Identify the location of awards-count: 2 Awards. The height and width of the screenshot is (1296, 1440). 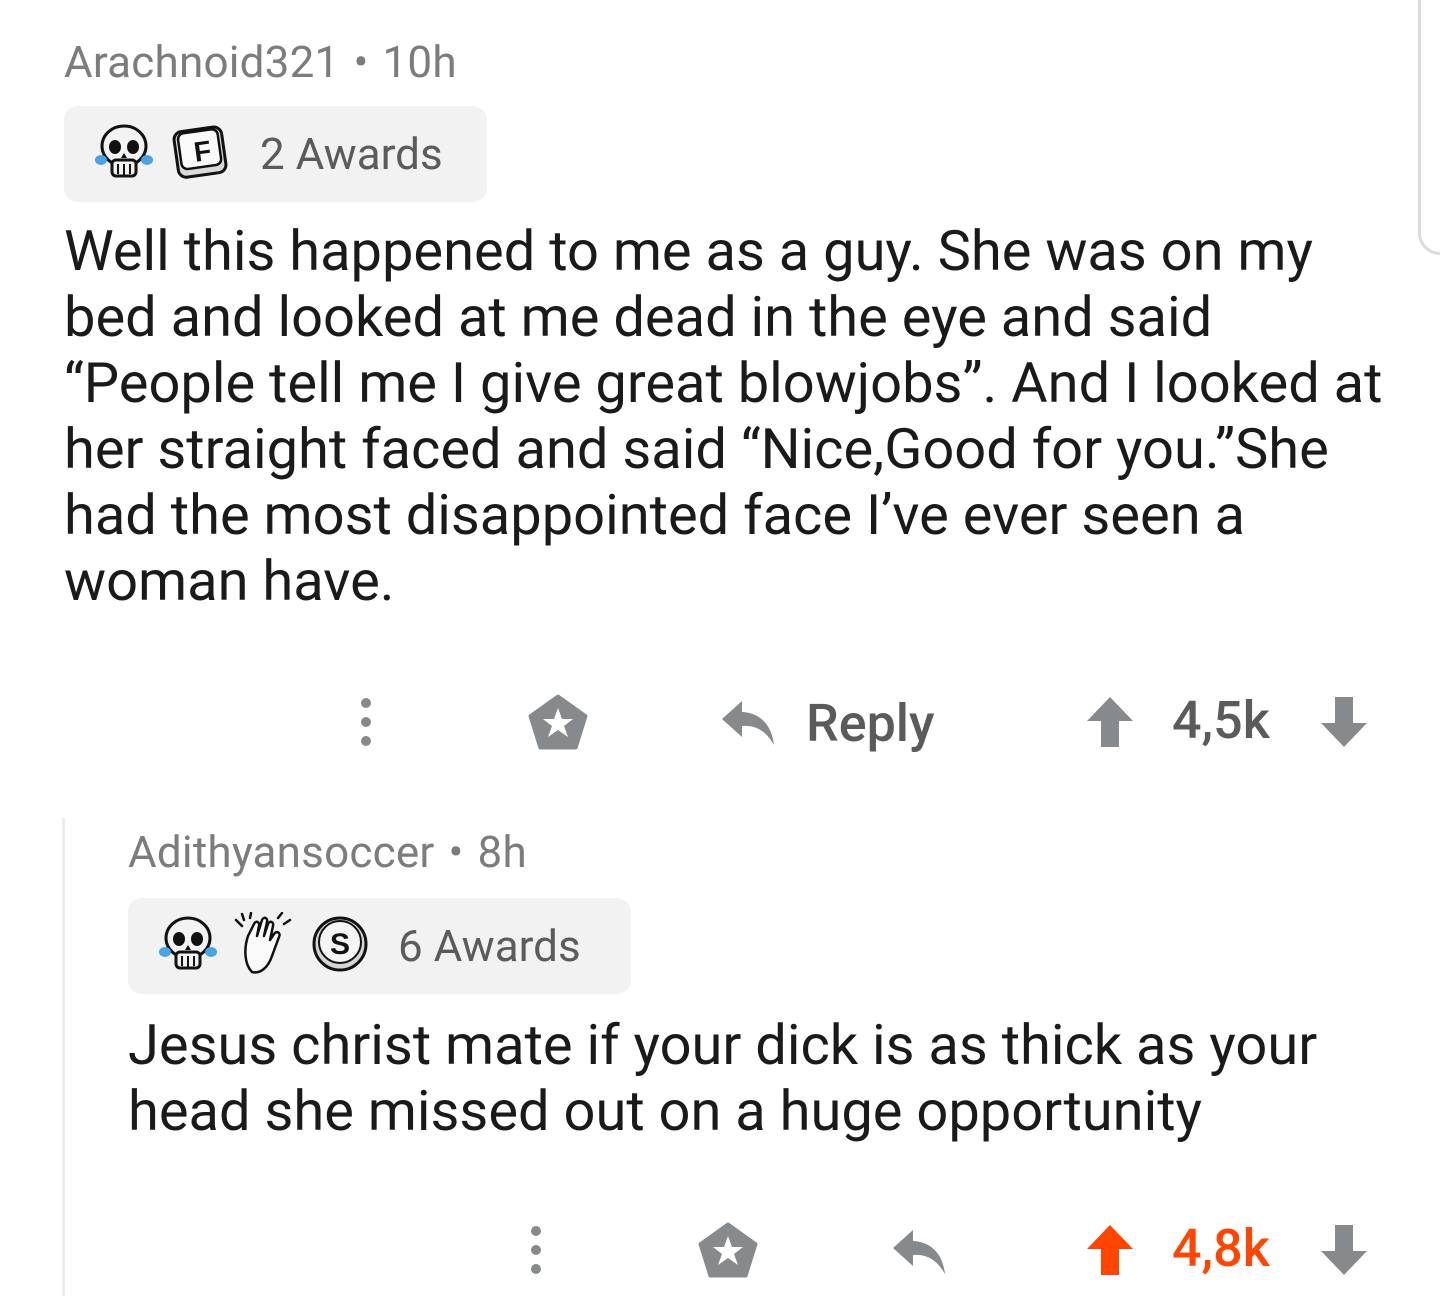
(351, 154).